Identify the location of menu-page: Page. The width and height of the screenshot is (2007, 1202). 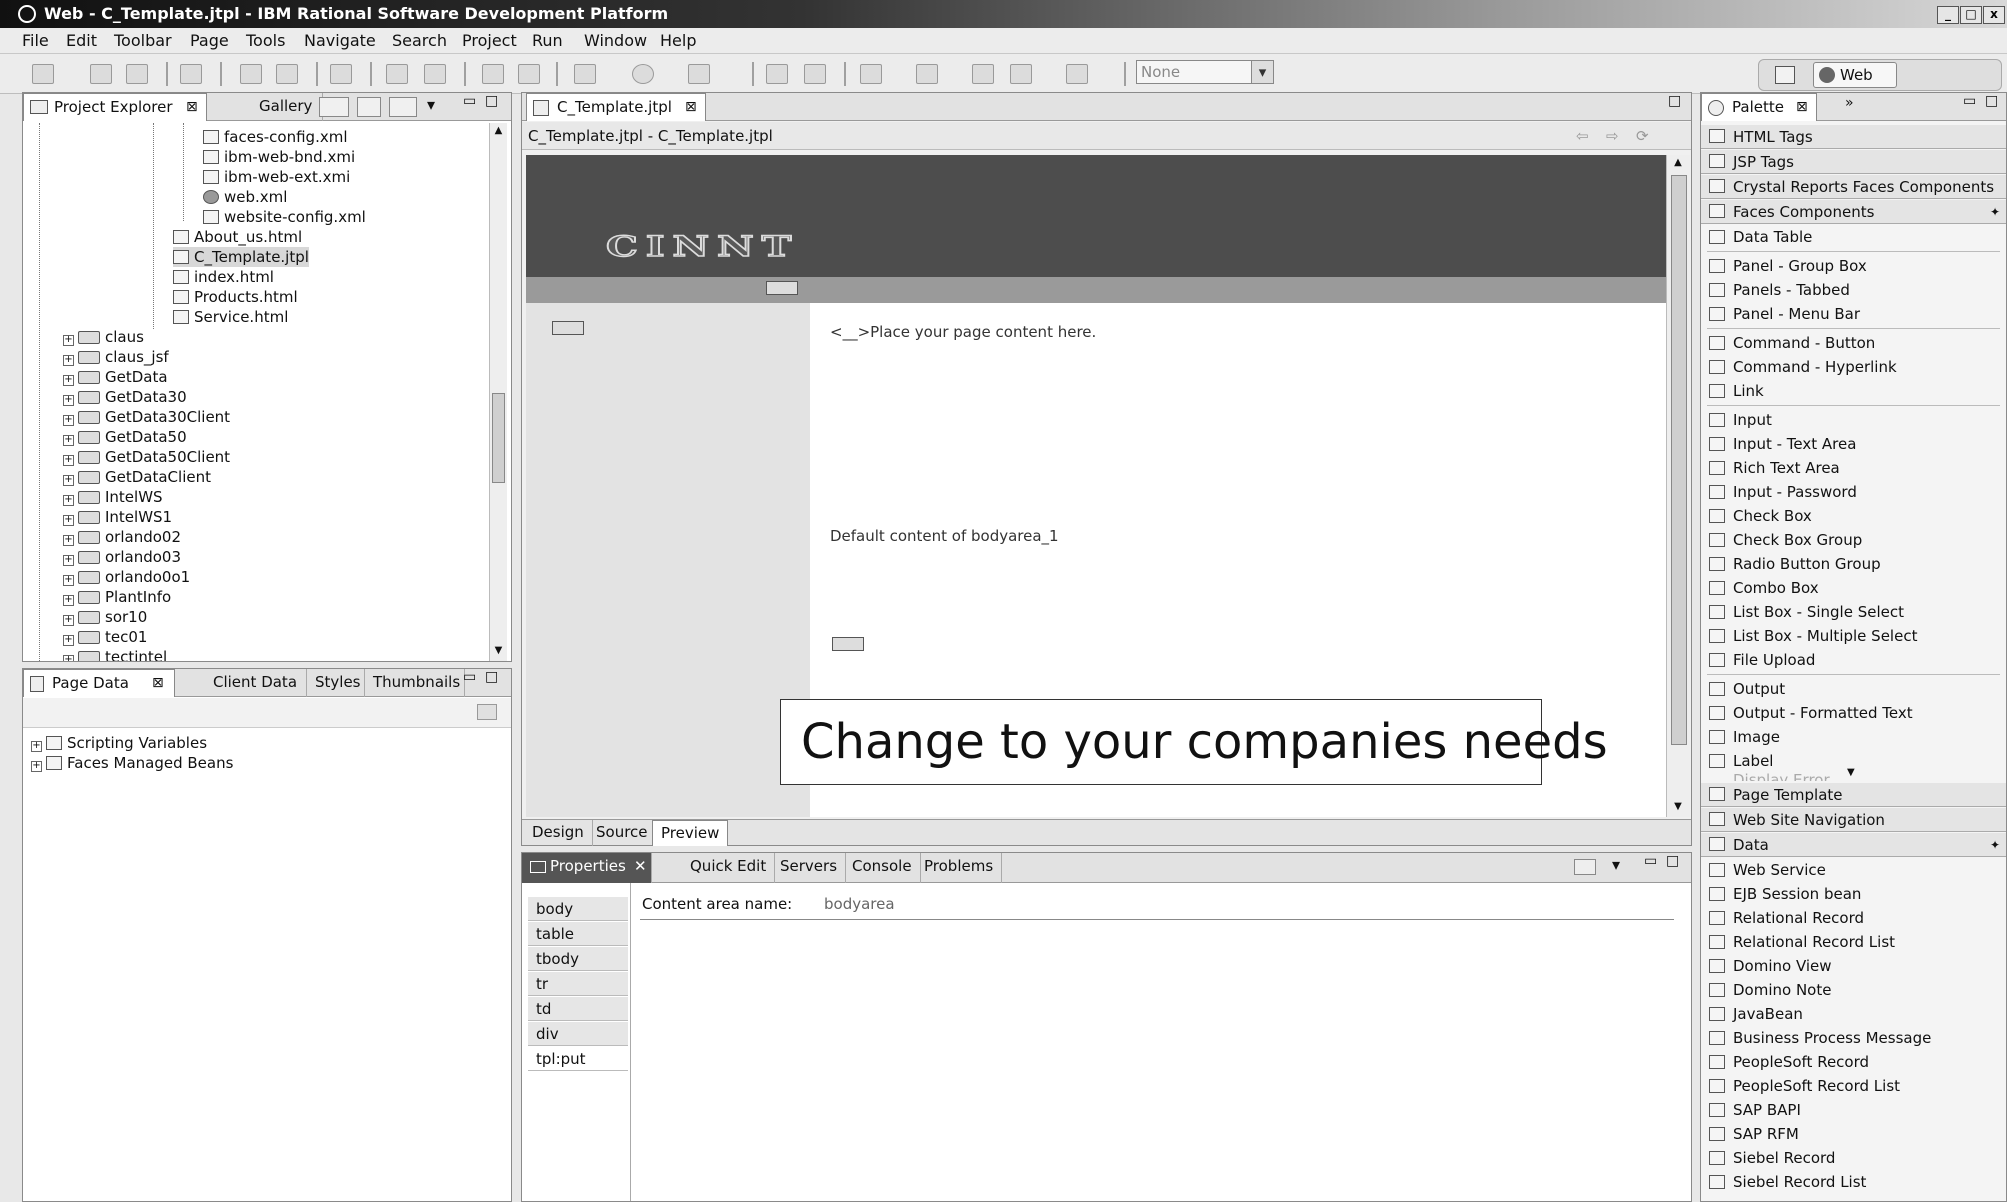
(209, 40).